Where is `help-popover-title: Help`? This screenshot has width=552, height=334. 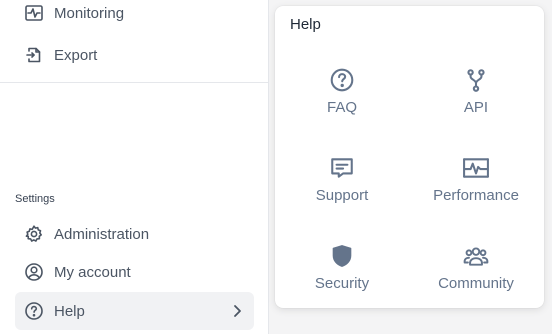
help-popover-title: Help is located at coordinates (305, 24).